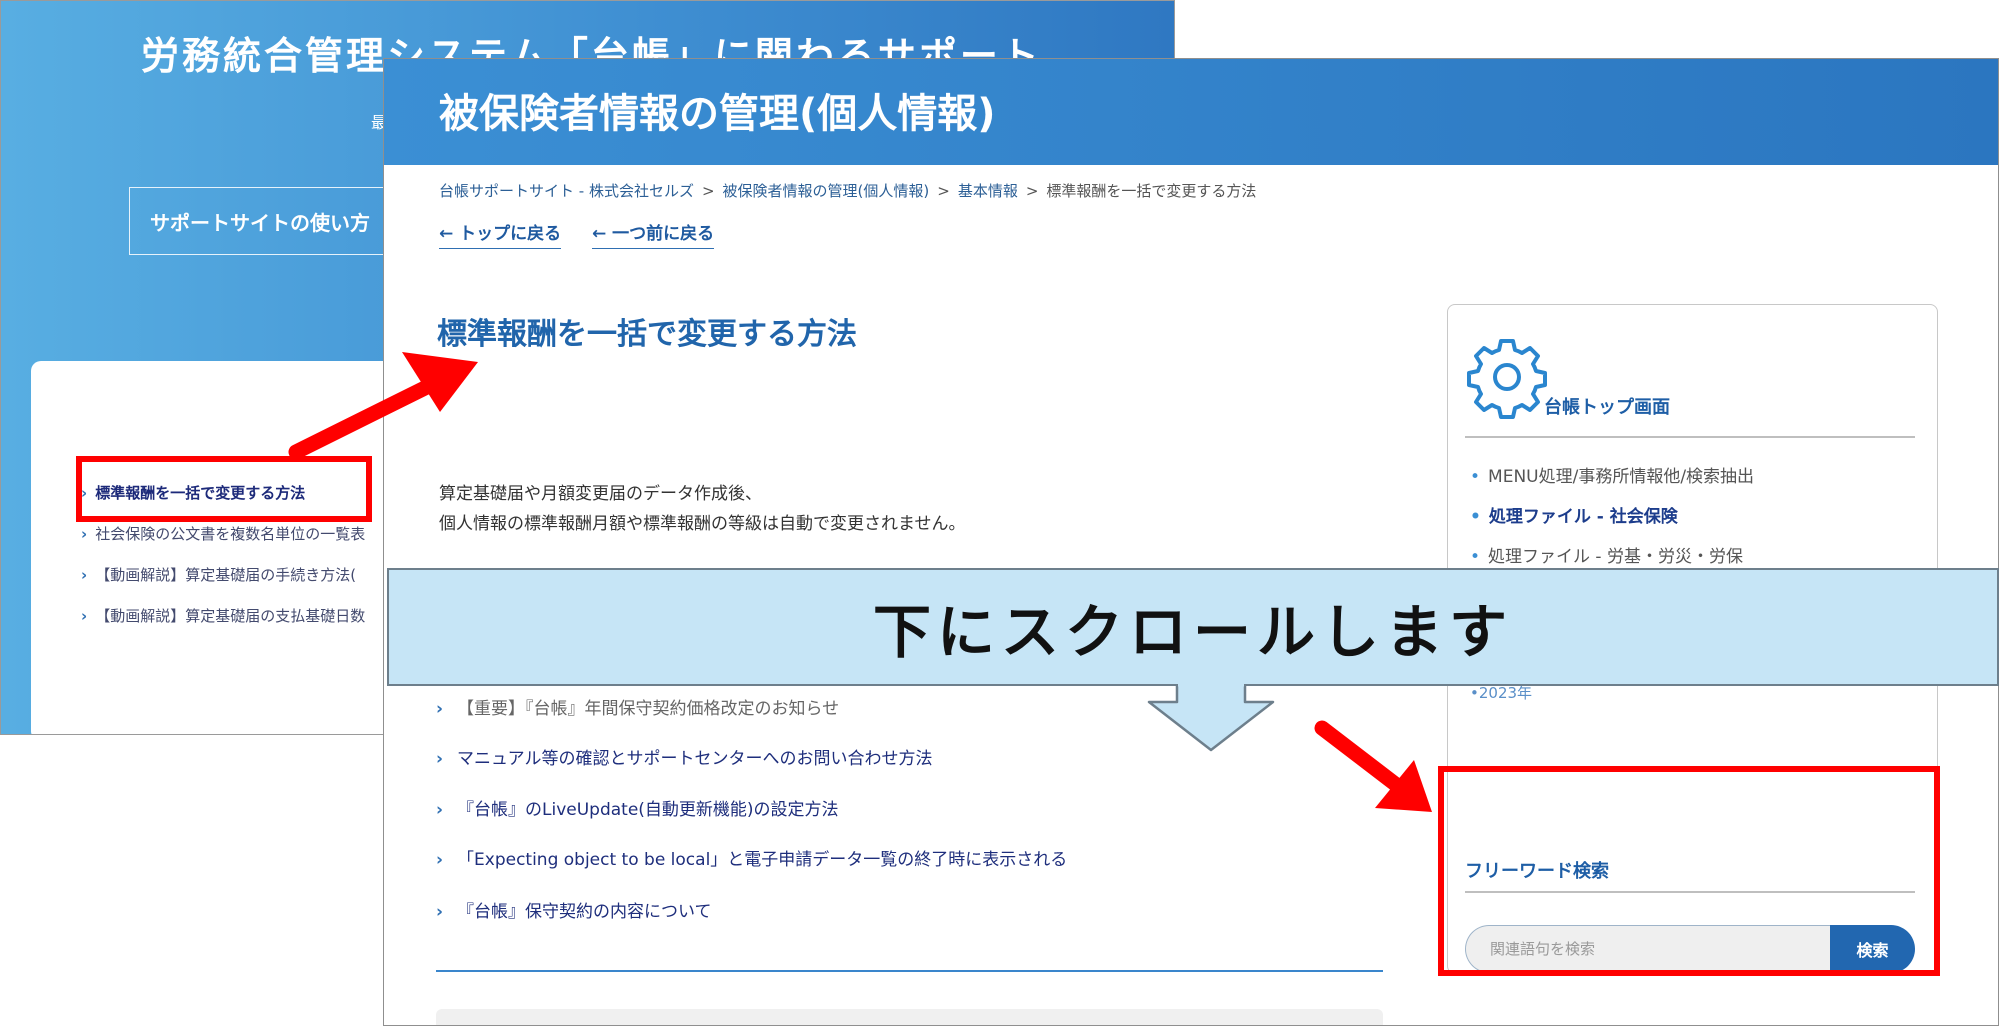 Image resolution: width=1999 pixels, height=1026 pixels. Describe the element at coordinates (1191, 112) in the screenshot. I see `page-header: 被保険者情報の管理(個人情報)` at that location.